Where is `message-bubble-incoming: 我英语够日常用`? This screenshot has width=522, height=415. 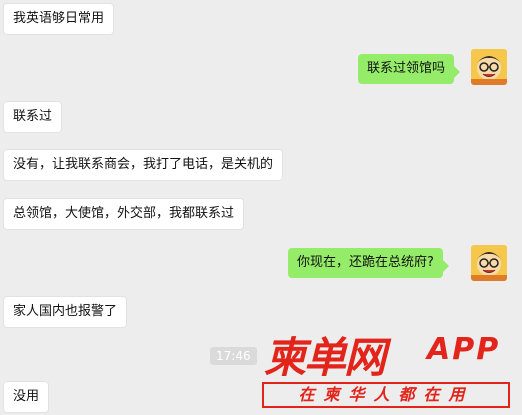
message-bubble-incoming: 我英语够日常用 is located at coordinates (59, 19).